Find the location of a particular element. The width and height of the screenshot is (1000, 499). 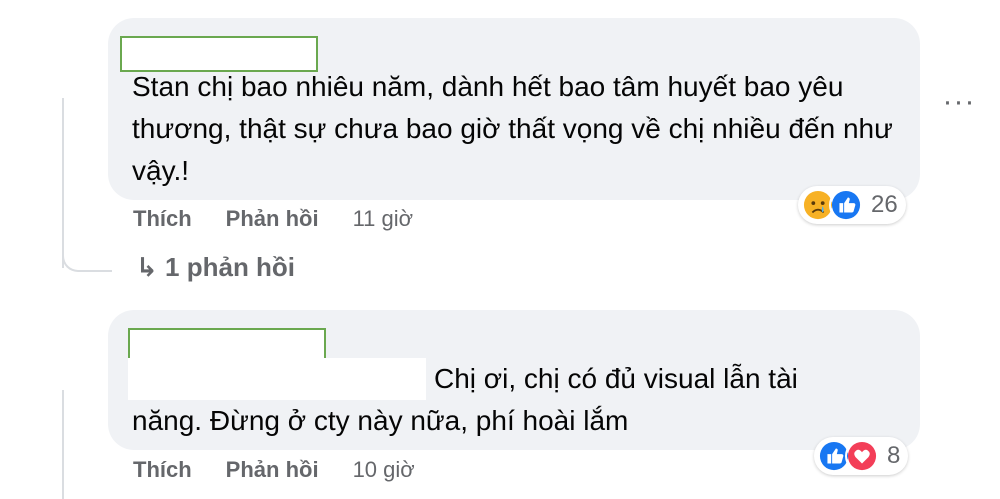

comment-actions: Thích Phản hồi 10 giờ is located at coordinates (274, 470).